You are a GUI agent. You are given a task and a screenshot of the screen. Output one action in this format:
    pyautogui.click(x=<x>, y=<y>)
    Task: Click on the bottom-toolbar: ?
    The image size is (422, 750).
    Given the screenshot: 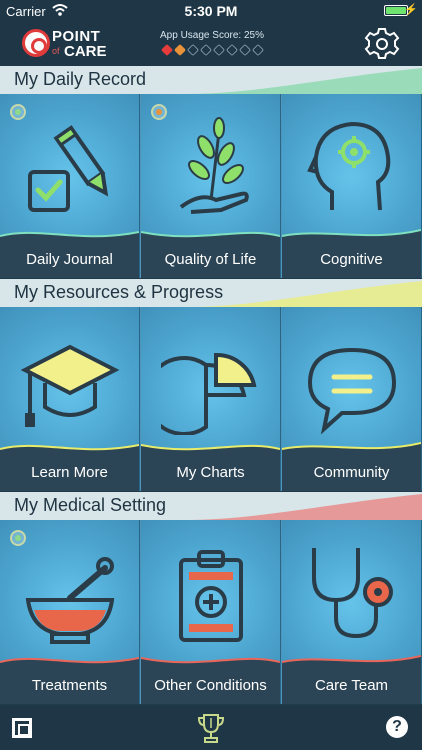 What is the action you would take?
    pyautogui.click(x=211, y=728)
    